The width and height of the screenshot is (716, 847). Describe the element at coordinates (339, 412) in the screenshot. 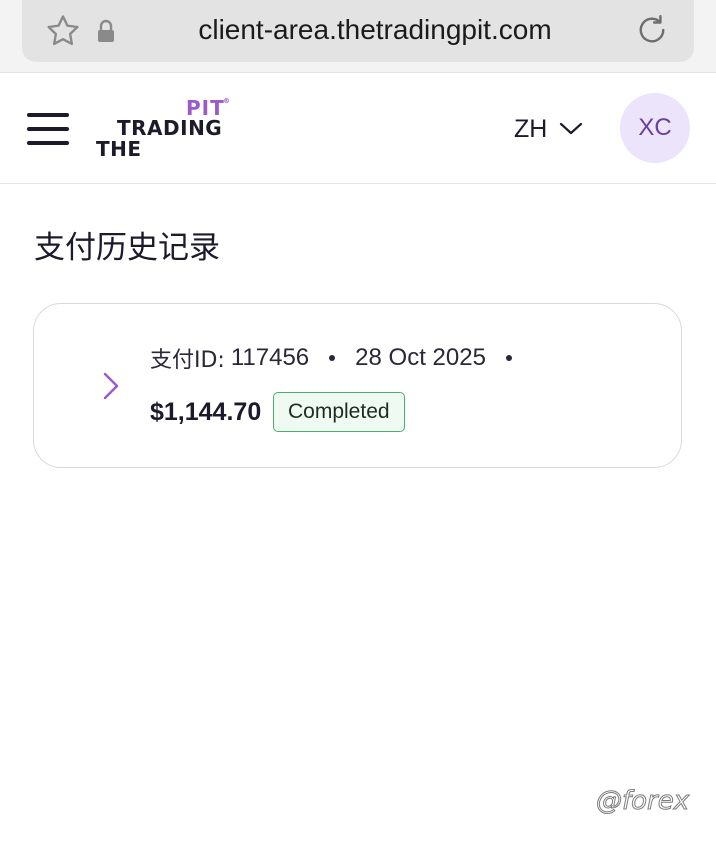

I see `status-badge: Completed` at that location.